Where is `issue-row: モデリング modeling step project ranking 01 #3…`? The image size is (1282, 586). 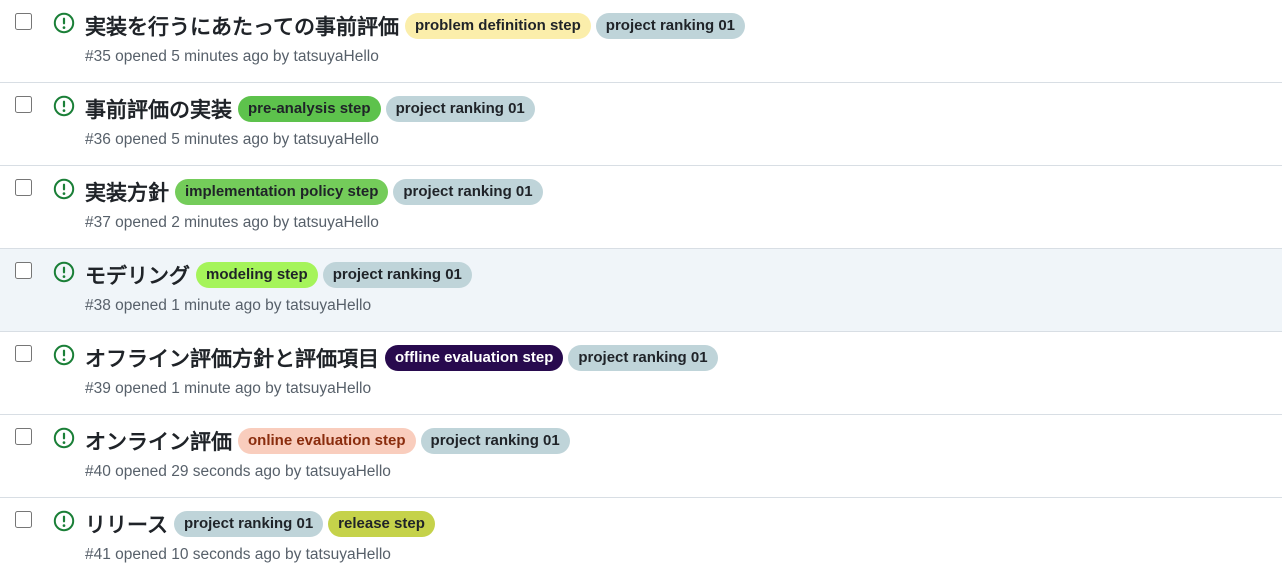
issue-row: モデリング modeling step project ranking 01 #3… is located at coordinates (641, 290).